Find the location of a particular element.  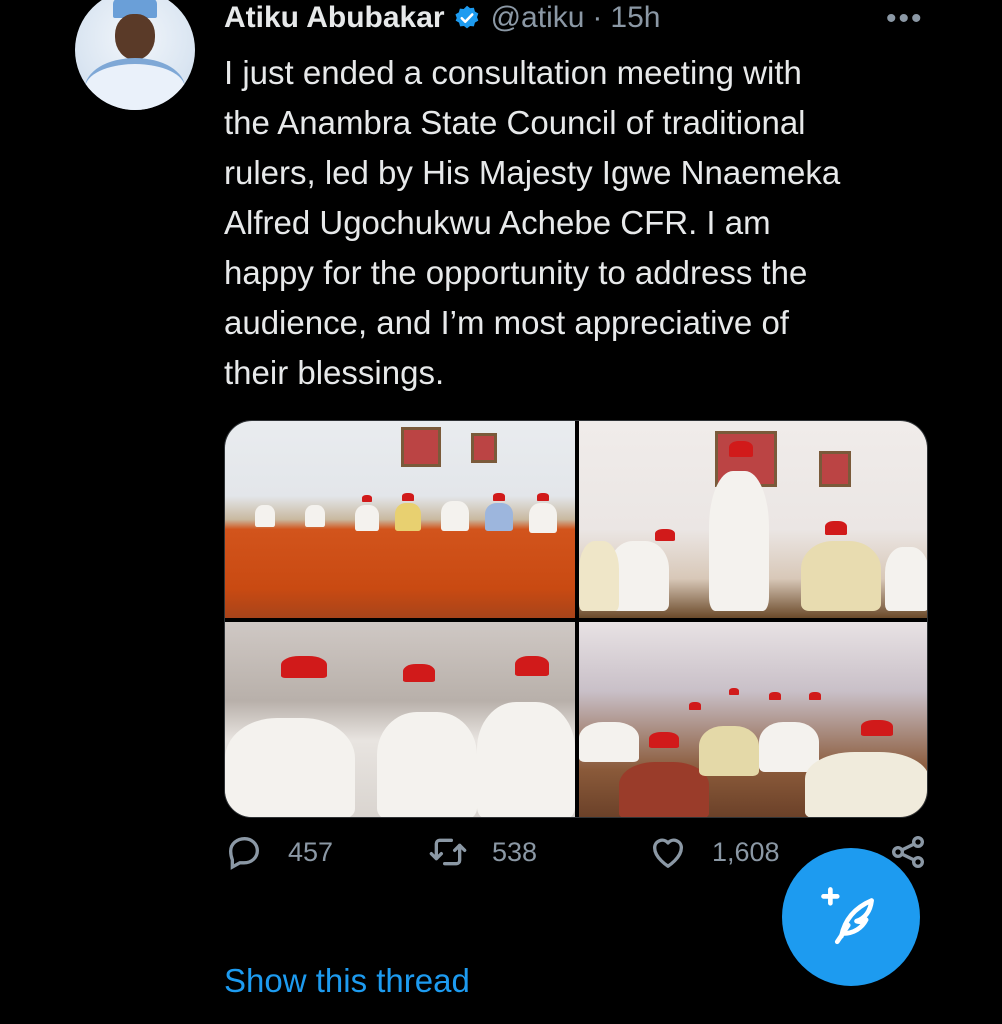

retweet-icon is located at coordinates (448, 852).